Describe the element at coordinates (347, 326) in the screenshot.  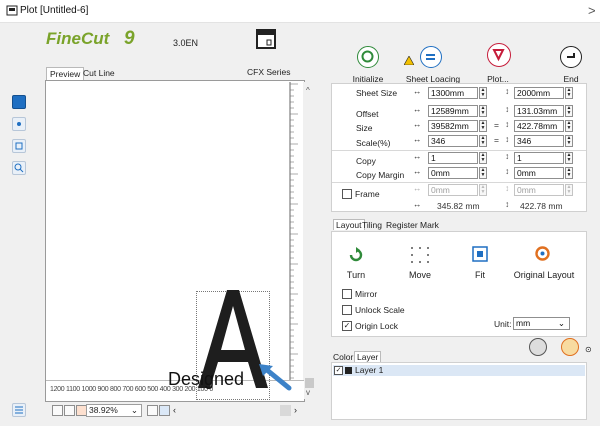
I see `origin-lock-checkbox: ✓` at that location.